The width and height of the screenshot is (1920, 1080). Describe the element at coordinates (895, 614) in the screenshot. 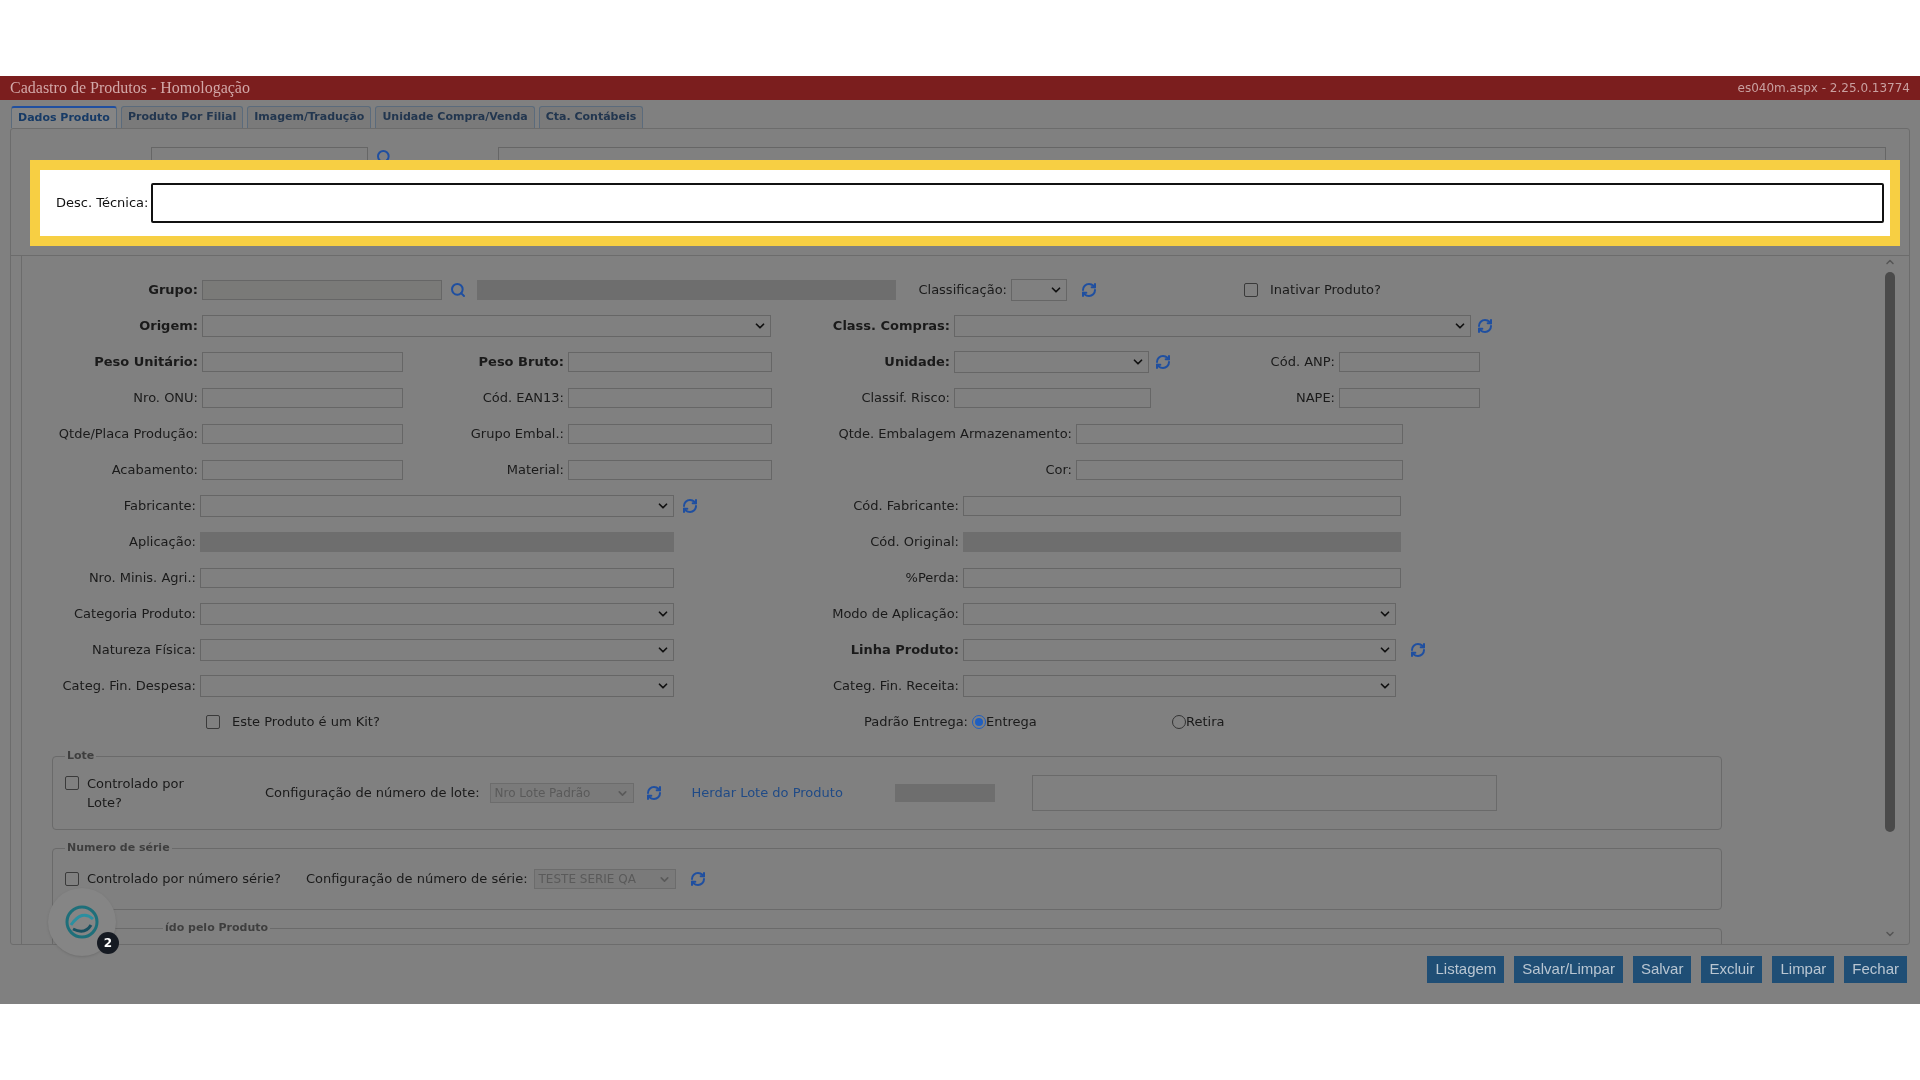

I see `field-label: Modo de Aplicação:` at that location.